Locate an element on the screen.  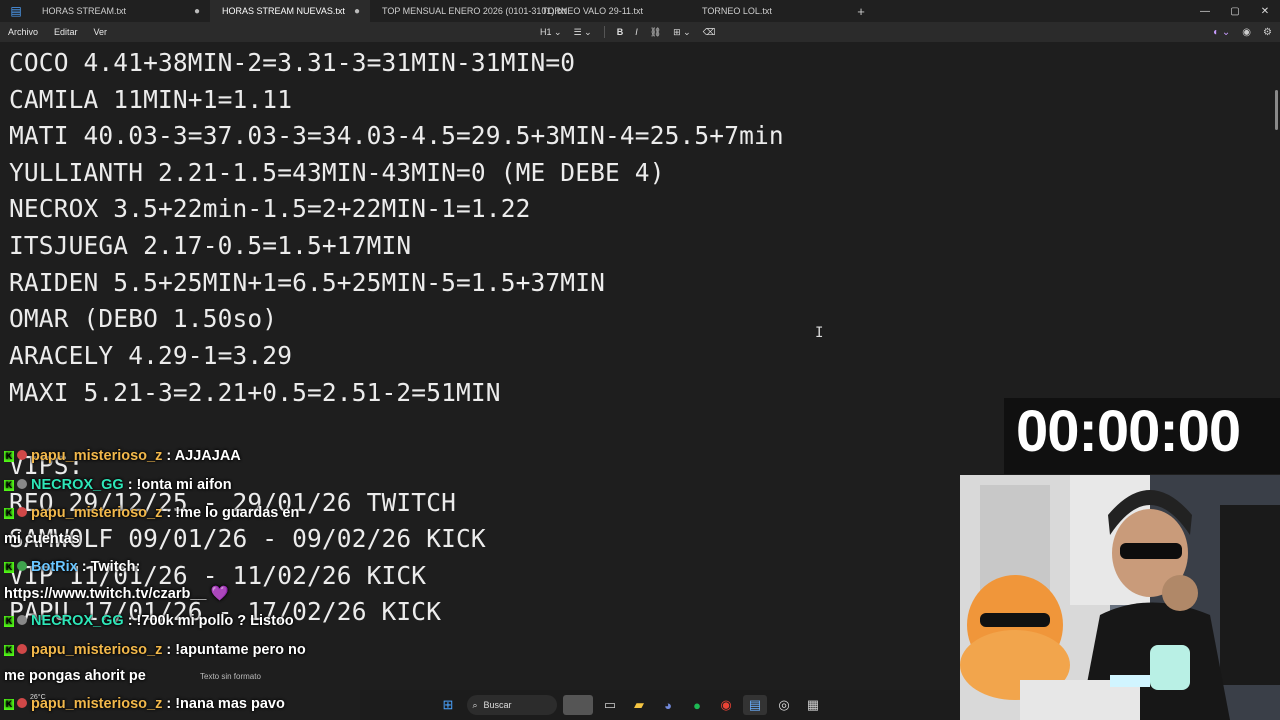
tab-torneo-valo: TORNEO VALO 29-11.txt is located at coordinates (610, 11).